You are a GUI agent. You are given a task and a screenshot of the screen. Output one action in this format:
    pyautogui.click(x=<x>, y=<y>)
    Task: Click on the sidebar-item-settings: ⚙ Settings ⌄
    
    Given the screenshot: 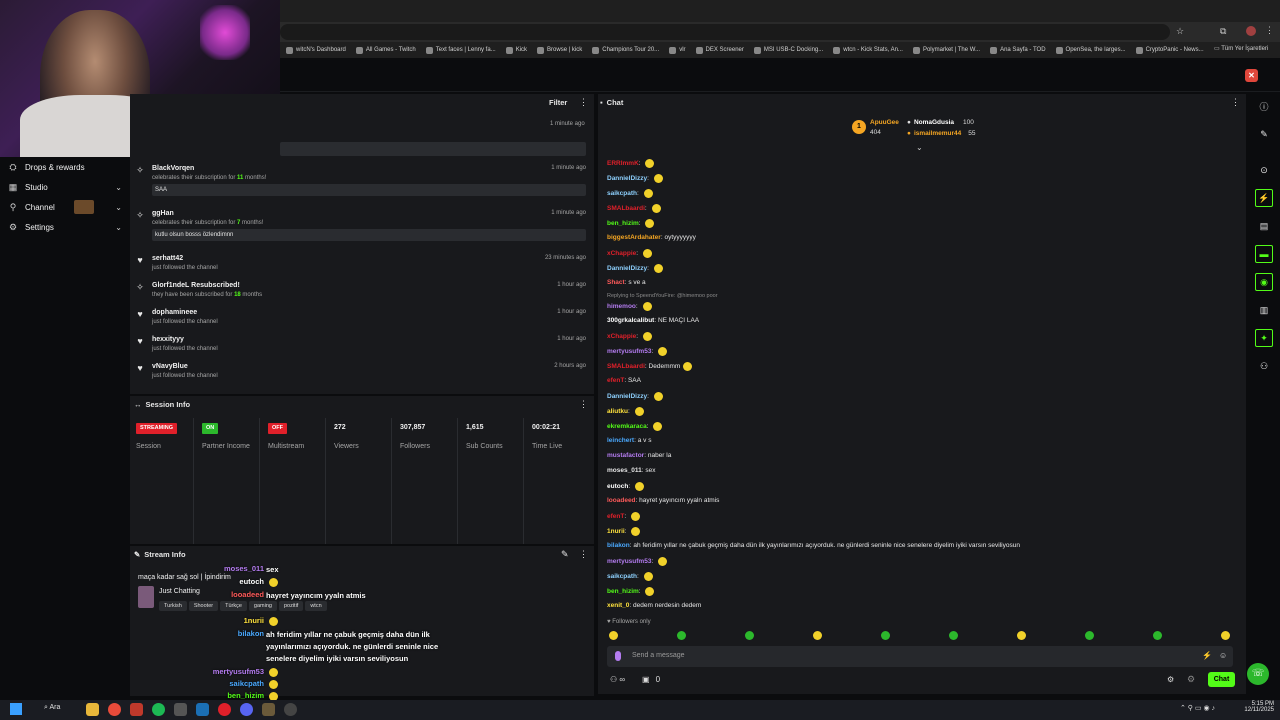 What is the action you would take?
    pyautogui.click(x=66, y=227)
    